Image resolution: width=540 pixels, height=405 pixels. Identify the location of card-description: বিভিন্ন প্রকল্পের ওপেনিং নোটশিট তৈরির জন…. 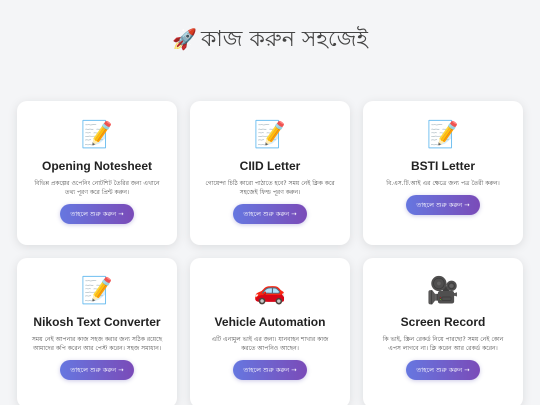
(97, 188).